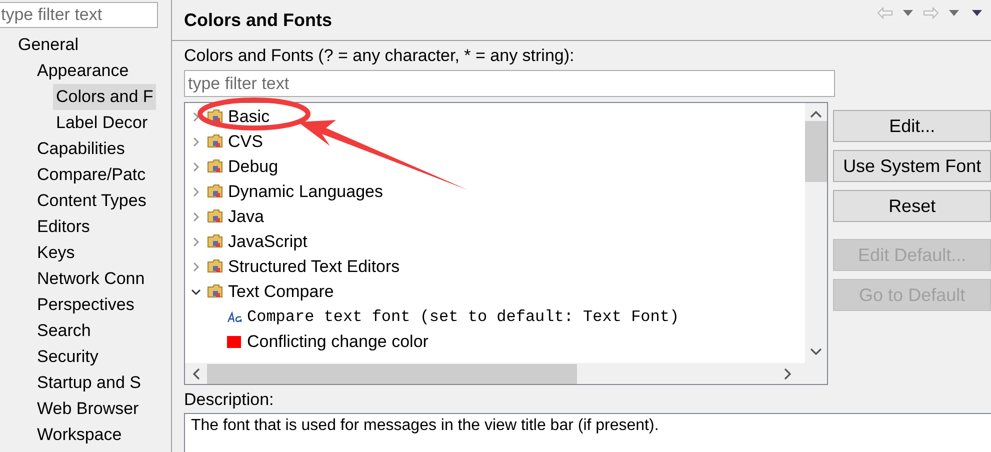 The image size is (991, 452). What do you see at coordinates (86, 305) in the screenshot?
I see `tree-item: Perspectives` at bounding box center [86, 305].